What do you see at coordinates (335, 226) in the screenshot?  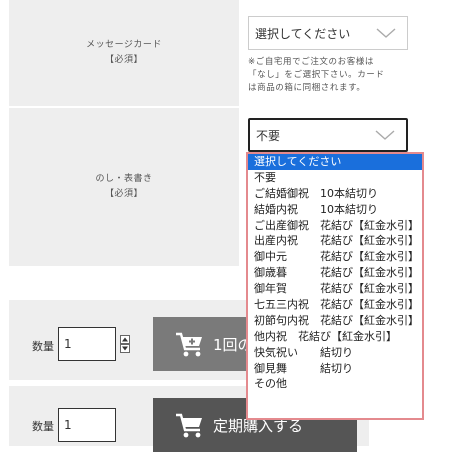 I see `dropdown-option: ご出産御祝 花結び【紅金水引】` at bounding box center [335, 226].